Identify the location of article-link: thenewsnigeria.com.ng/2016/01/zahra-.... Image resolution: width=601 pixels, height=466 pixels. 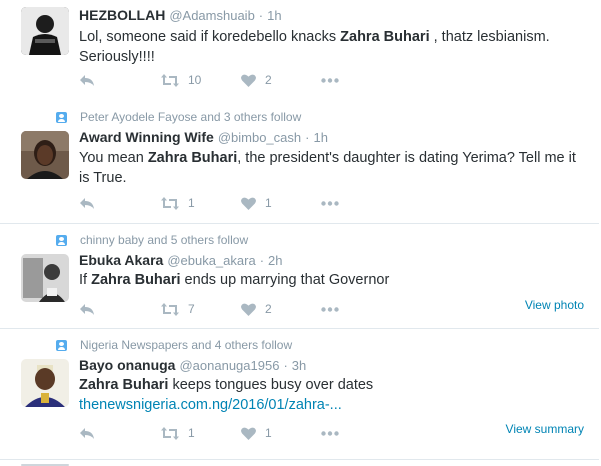
(210, 405).